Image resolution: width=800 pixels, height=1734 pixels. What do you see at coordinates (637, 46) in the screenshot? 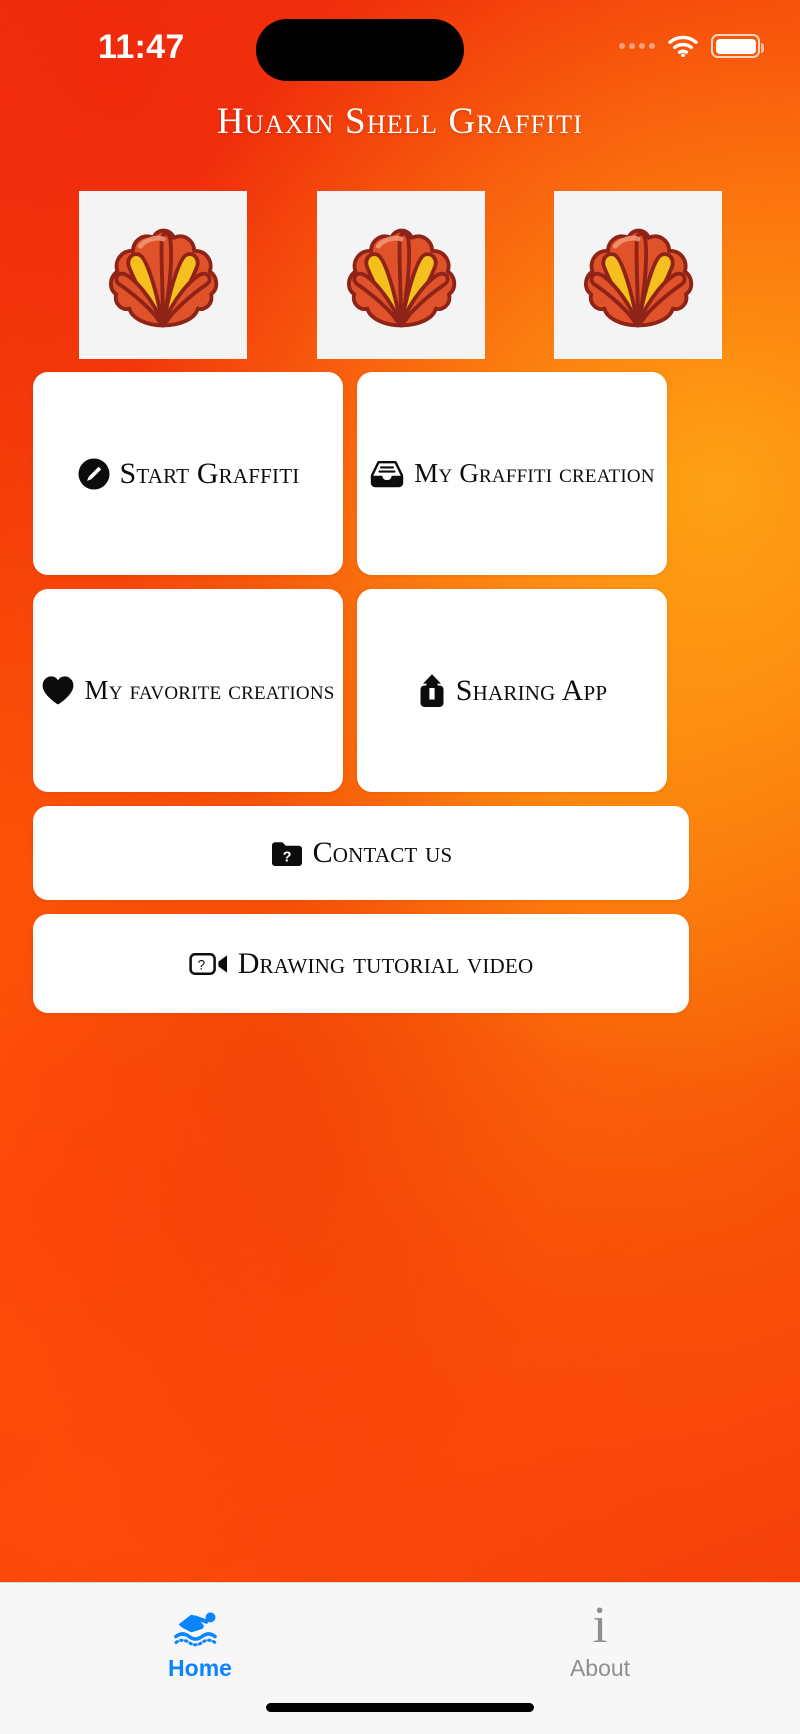
I see `signal-dots-icon` at bounding box center [637, 46].